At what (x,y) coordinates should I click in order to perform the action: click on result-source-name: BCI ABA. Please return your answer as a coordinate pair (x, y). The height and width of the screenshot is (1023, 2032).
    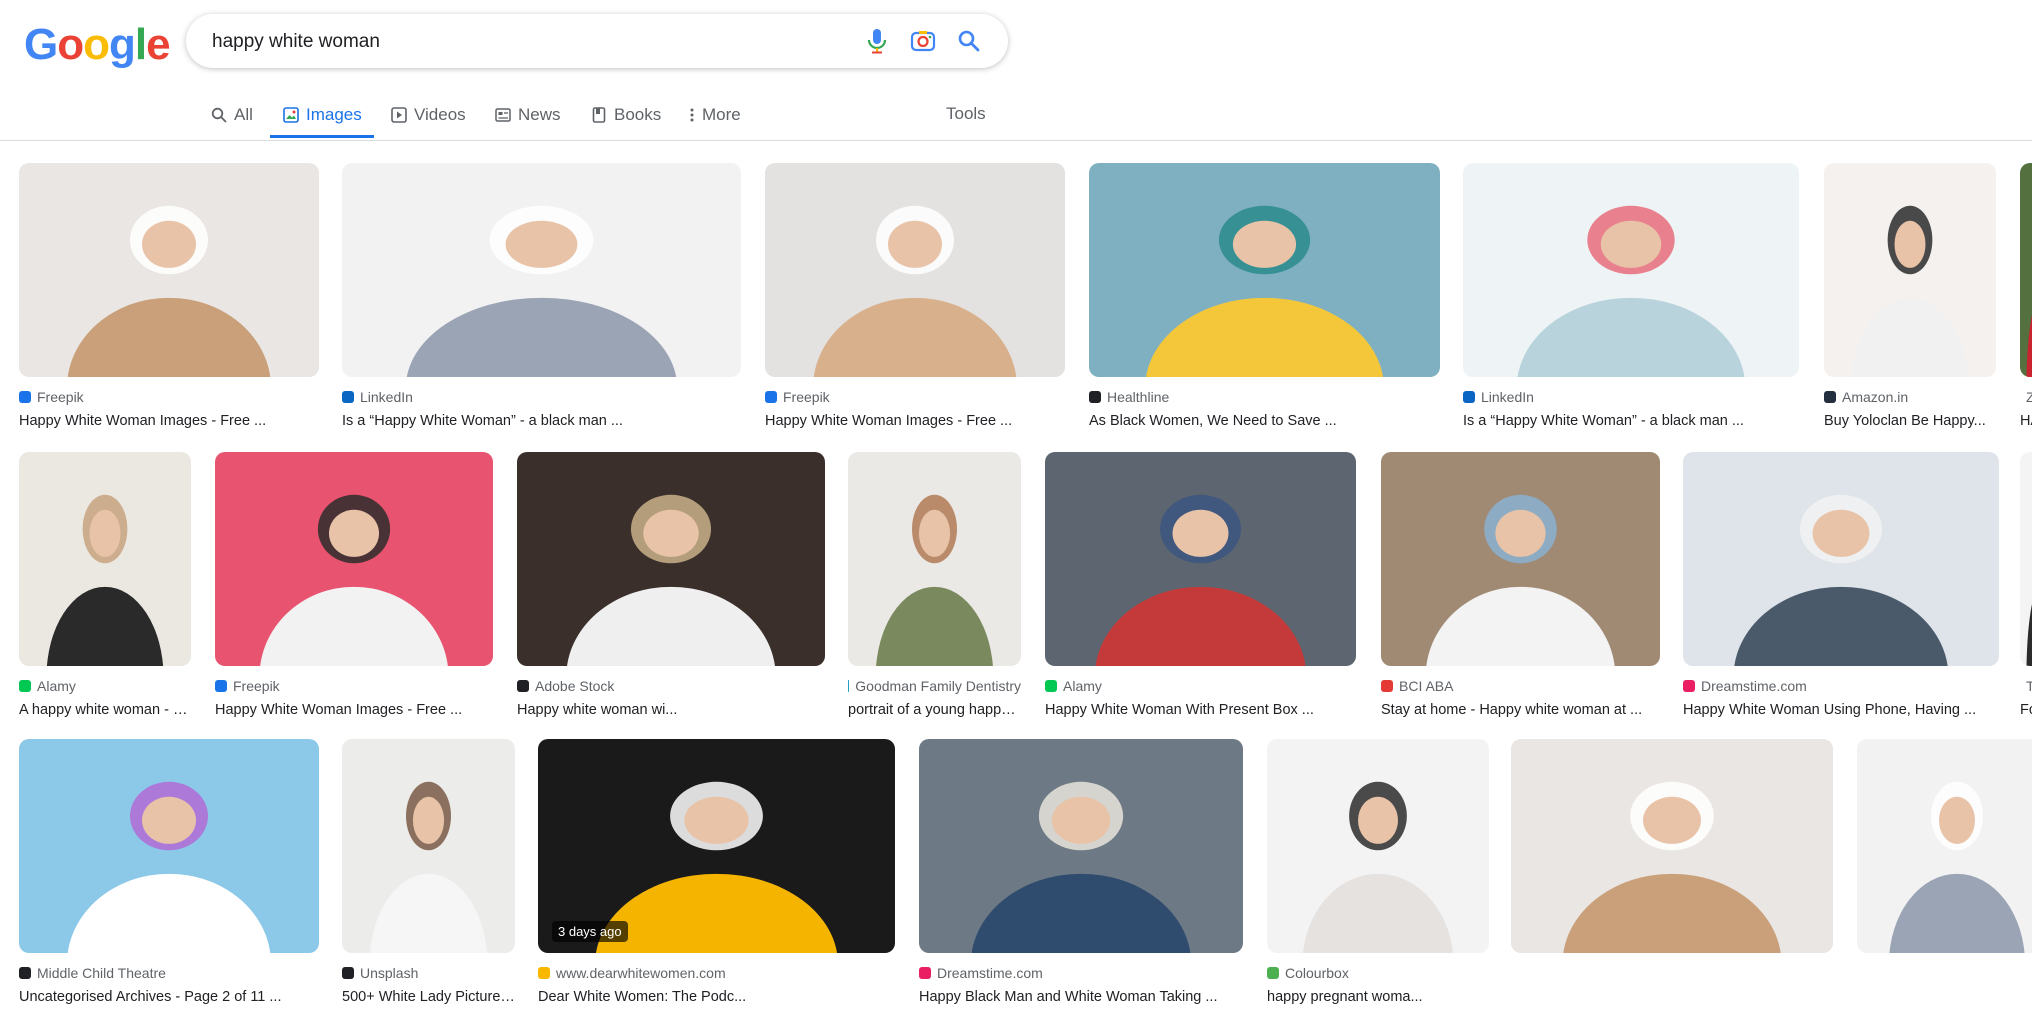
    Looking at the image, I should click on (1426, 686).